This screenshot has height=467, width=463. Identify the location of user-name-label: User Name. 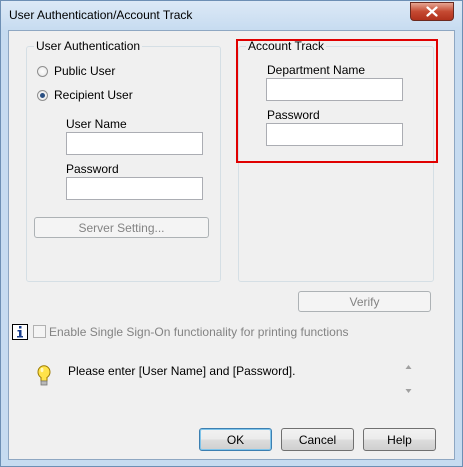
(96, 124).